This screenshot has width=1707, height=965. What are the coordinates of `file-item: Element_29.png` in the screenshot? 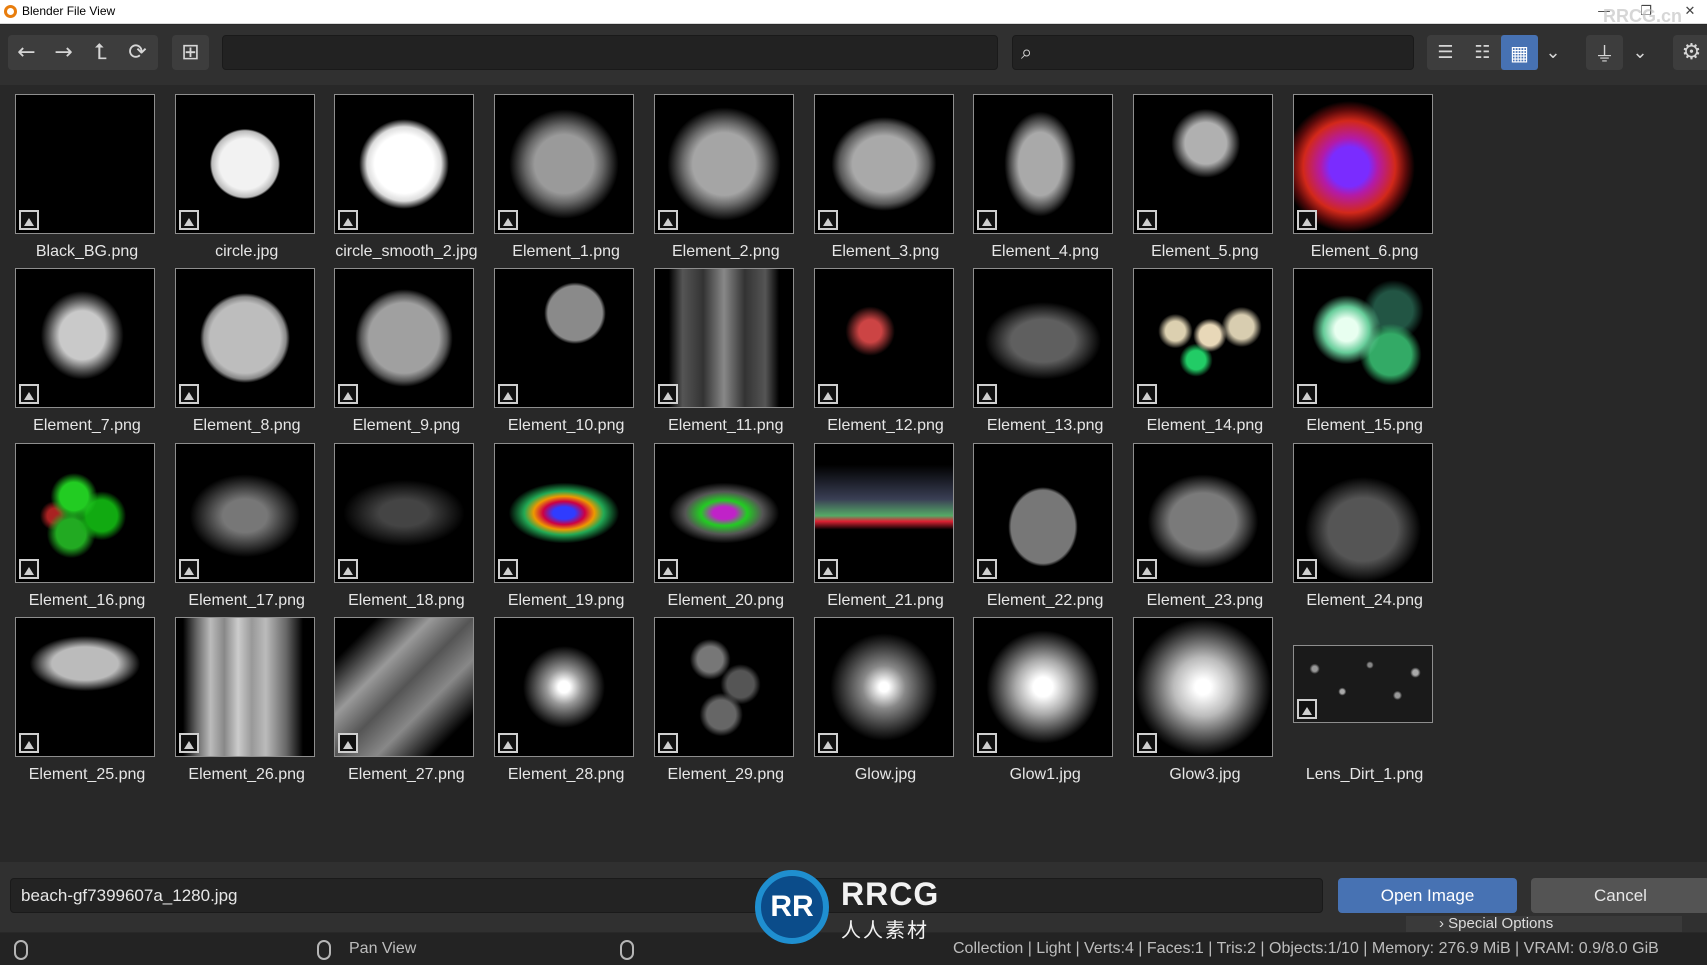 It's located at (727, 695).